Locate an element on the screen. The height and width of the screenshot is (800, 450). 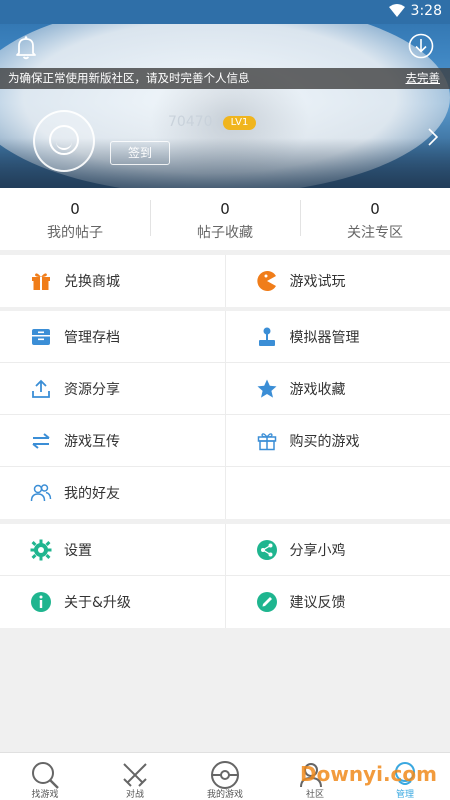
joystick-icon is located at coordinates (267, 337).